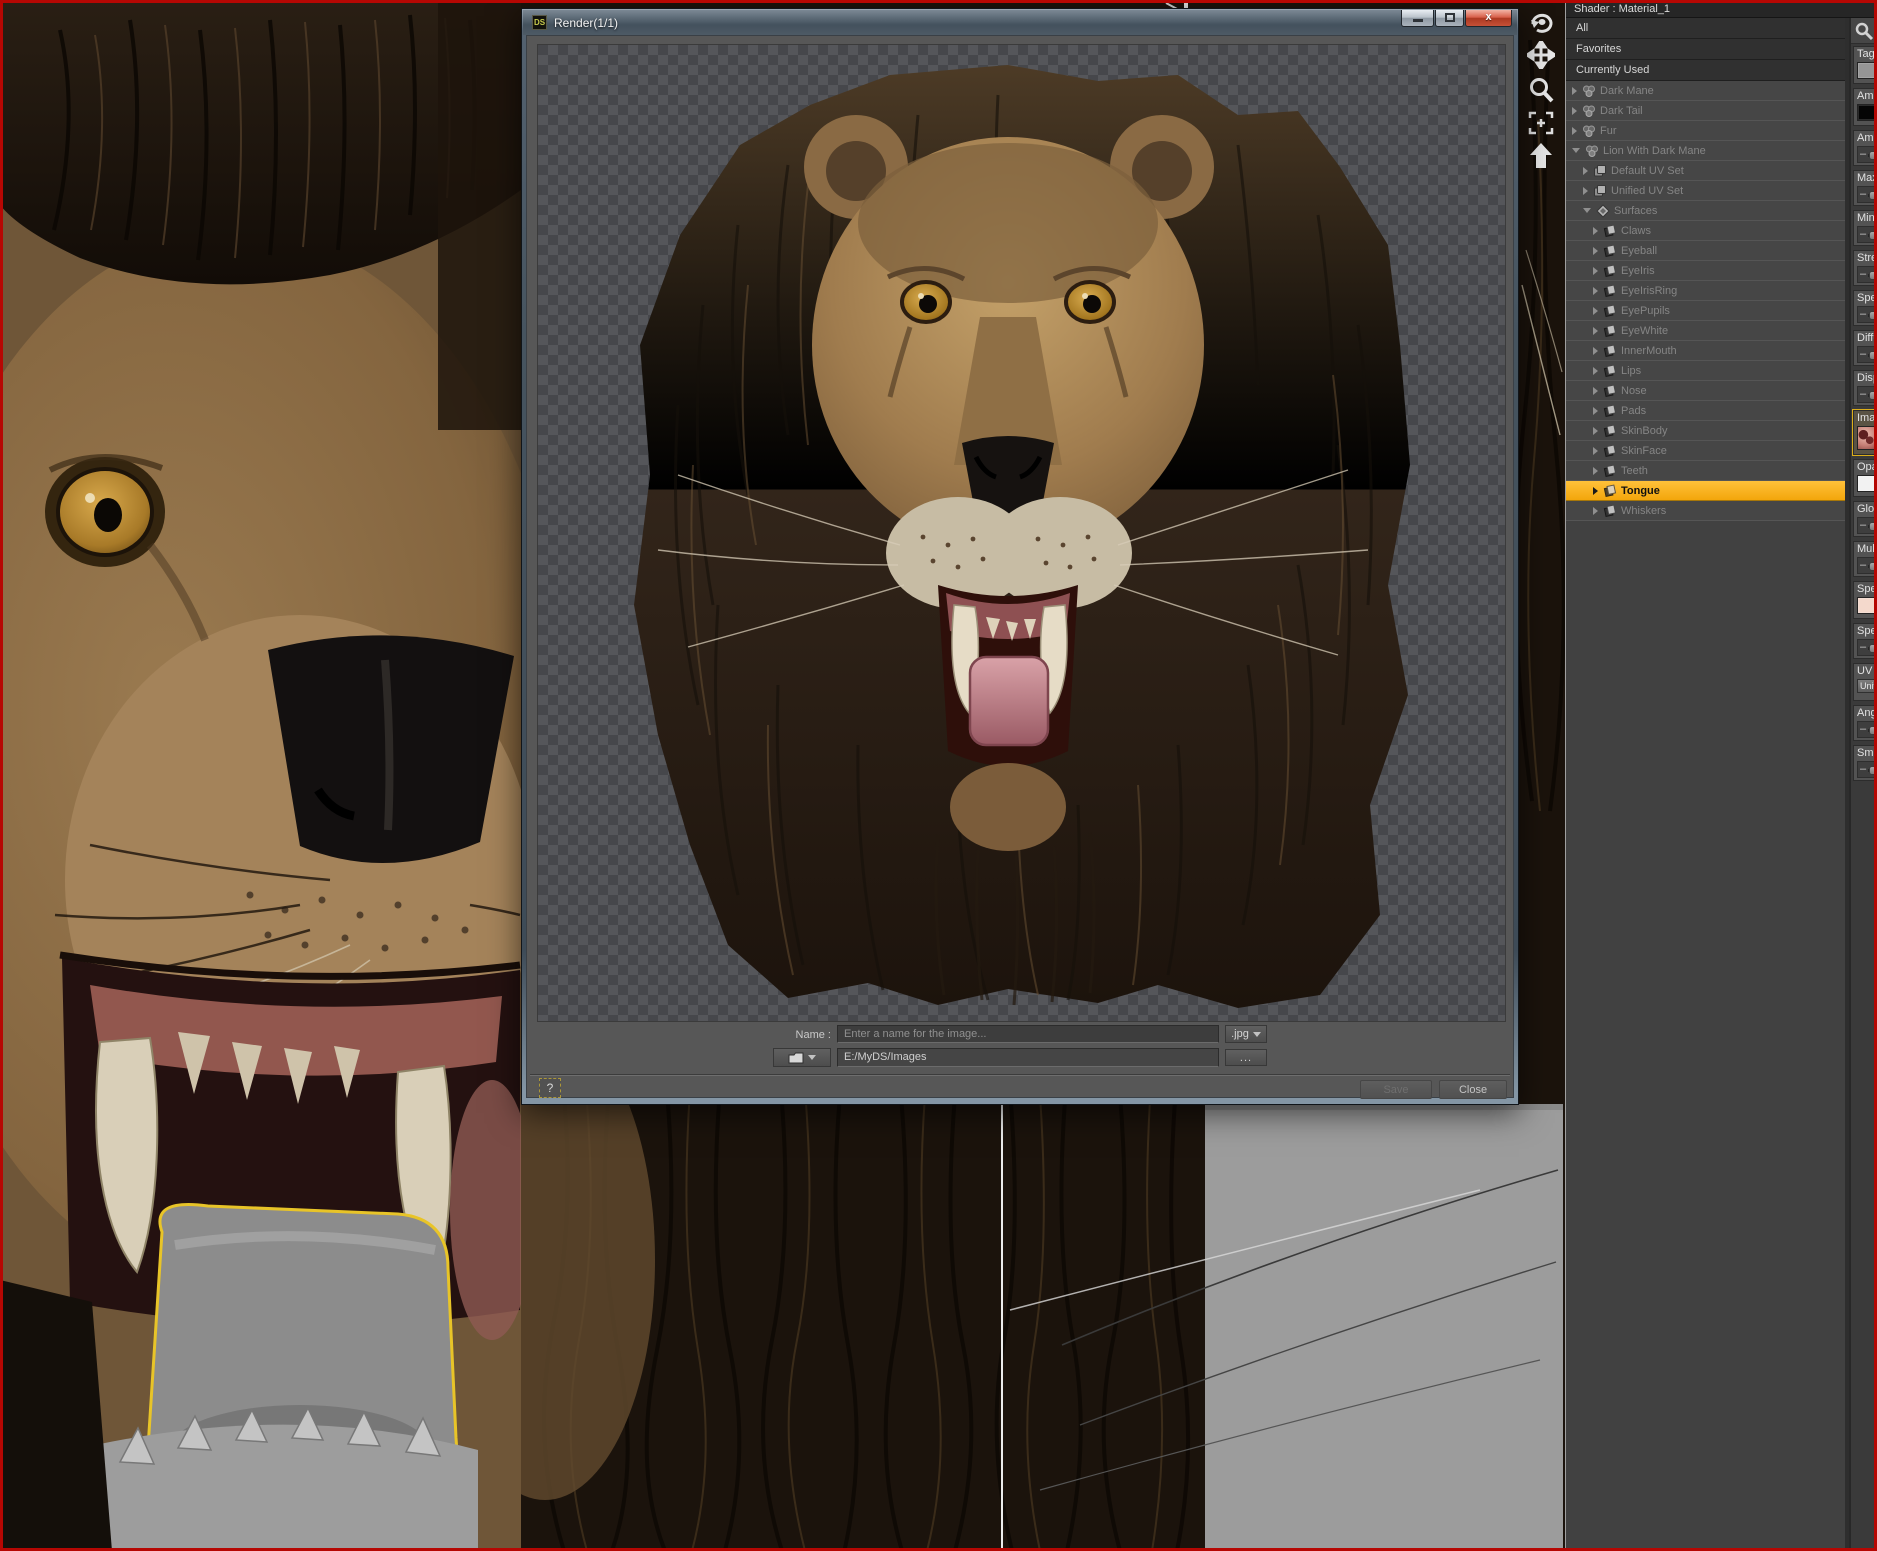 This screenshot has height=1551, width=1877. What do you see at coordinates (1541, 156) in the screenshot?
I see `home-icon` at bounding box center [1541, 156].